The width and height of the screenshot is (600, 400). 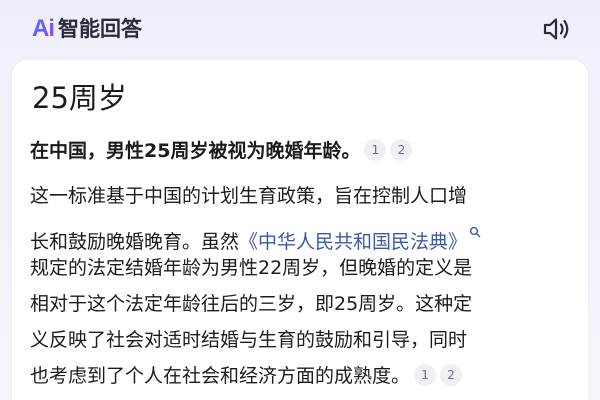 I want to click on brand: Ai 智能回答, so click(x=87, y=29).